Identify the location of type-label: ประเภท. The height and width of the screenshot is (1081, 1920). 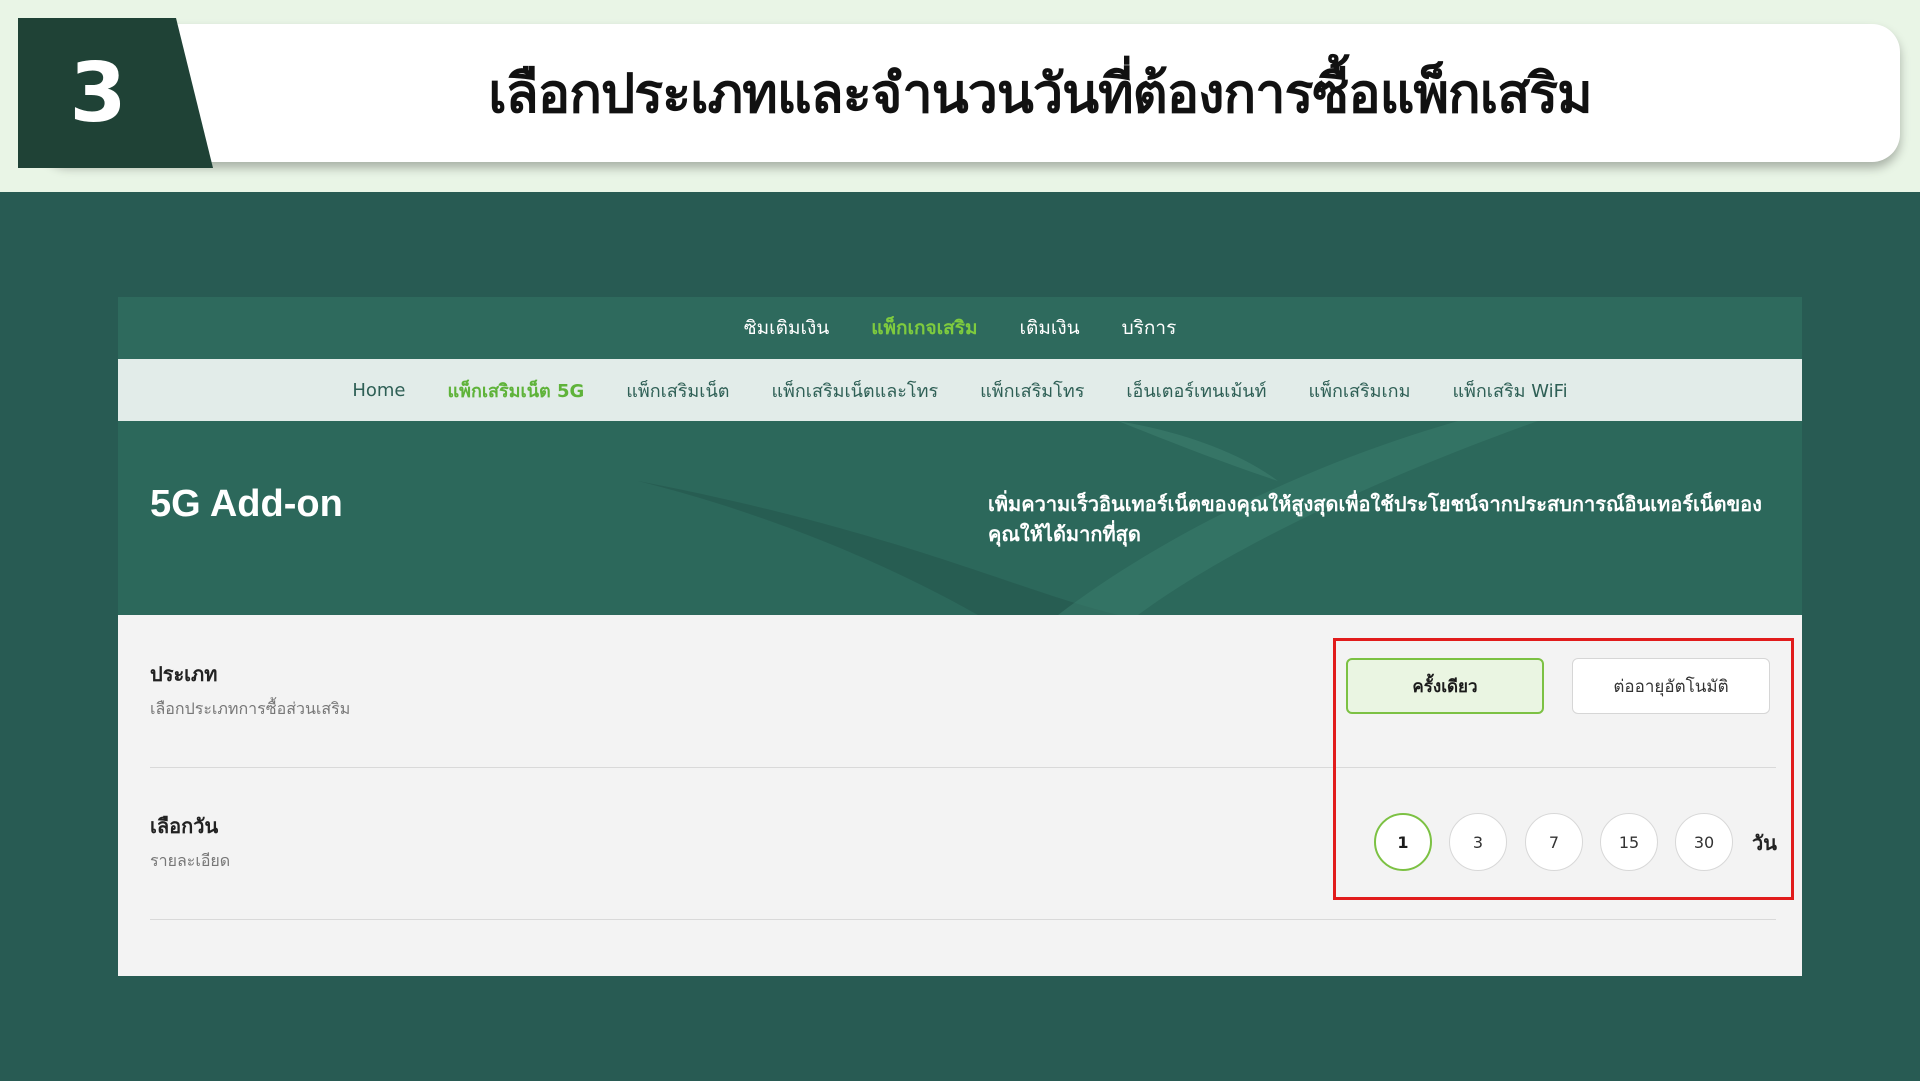
(184, 674).